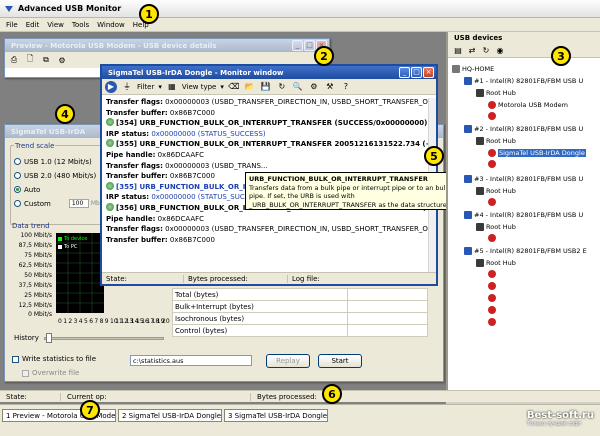 Image resolution: width=600 pixels, height=436 pixels. Describe the element at coordinates (330, 87) in the screenshot. I see `settings-icon: ⚒` at that location.